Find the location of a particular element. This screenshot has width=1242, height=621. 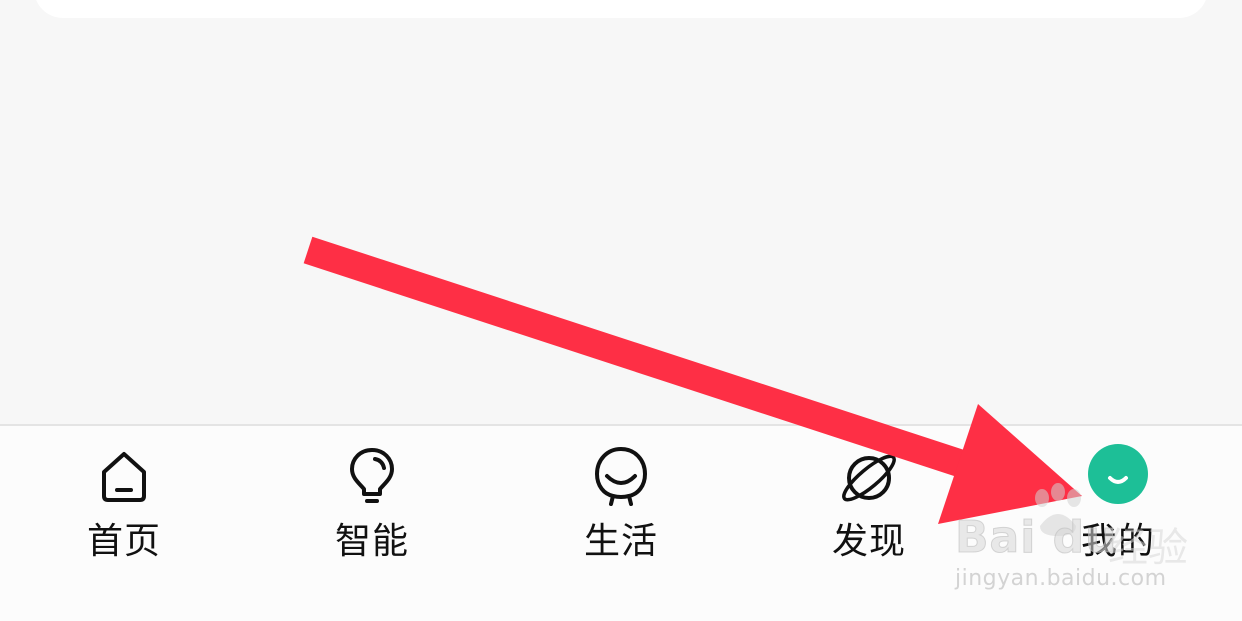

tab-home: 首页 is located at coordinates (124, 504).